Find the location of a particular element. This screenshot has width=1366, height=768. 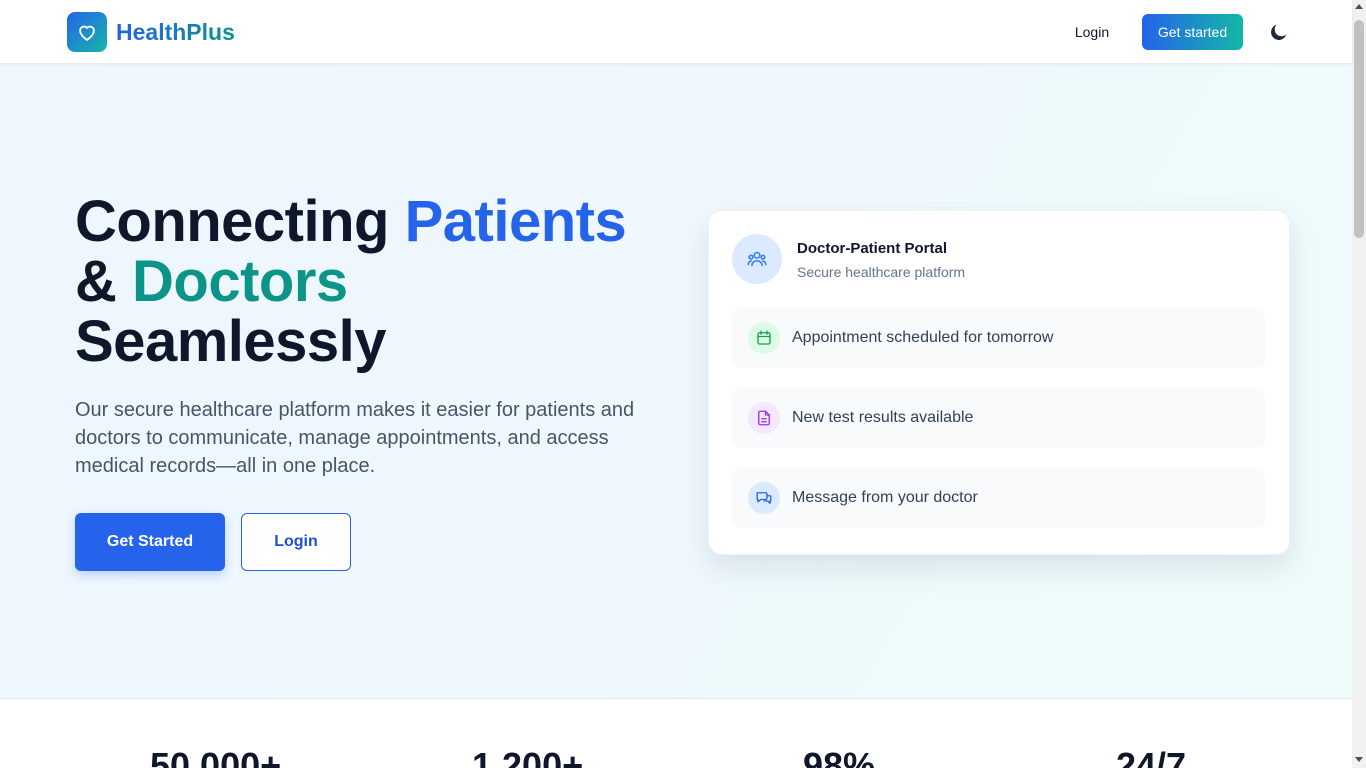

portal-card-subtitle: Secure healthcare platform is located at coordinates (881, 272).